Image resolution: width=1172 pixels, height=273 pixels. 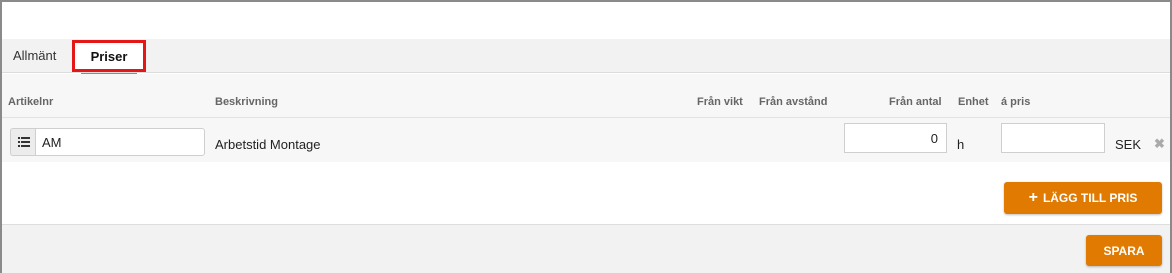 What do you see at coordinates (1016, 102) in the screenshot?
I see `col-header-unit-price: á pris` at bounding box center [1016, 102].